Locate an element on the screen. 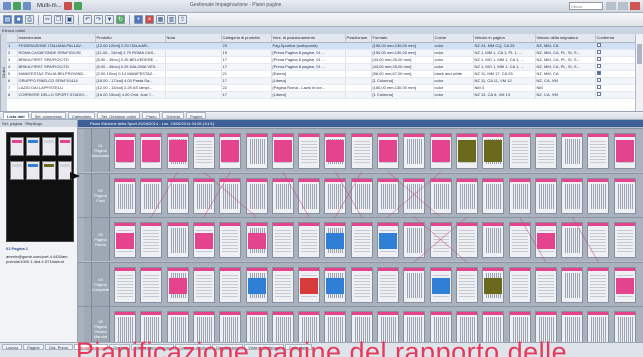  export-icon: ⇪ is located at coordinates (182, 19).